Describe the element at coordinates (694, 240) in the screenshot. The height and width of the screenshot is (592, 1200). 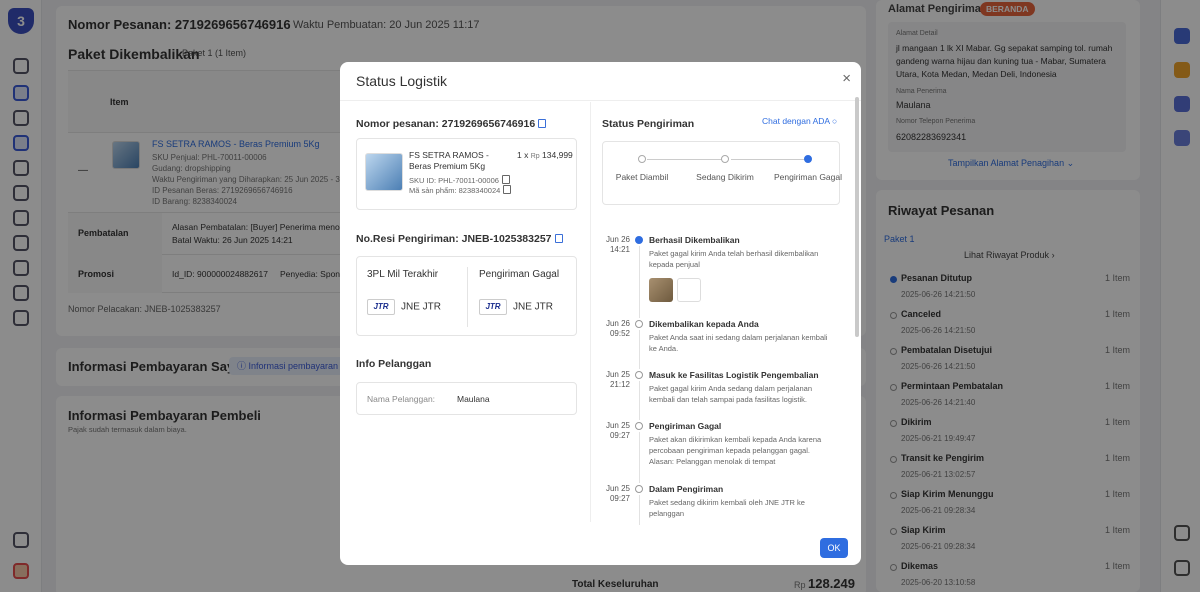
I see `timeline-title: Berhasil Dikembalikan` at that location.